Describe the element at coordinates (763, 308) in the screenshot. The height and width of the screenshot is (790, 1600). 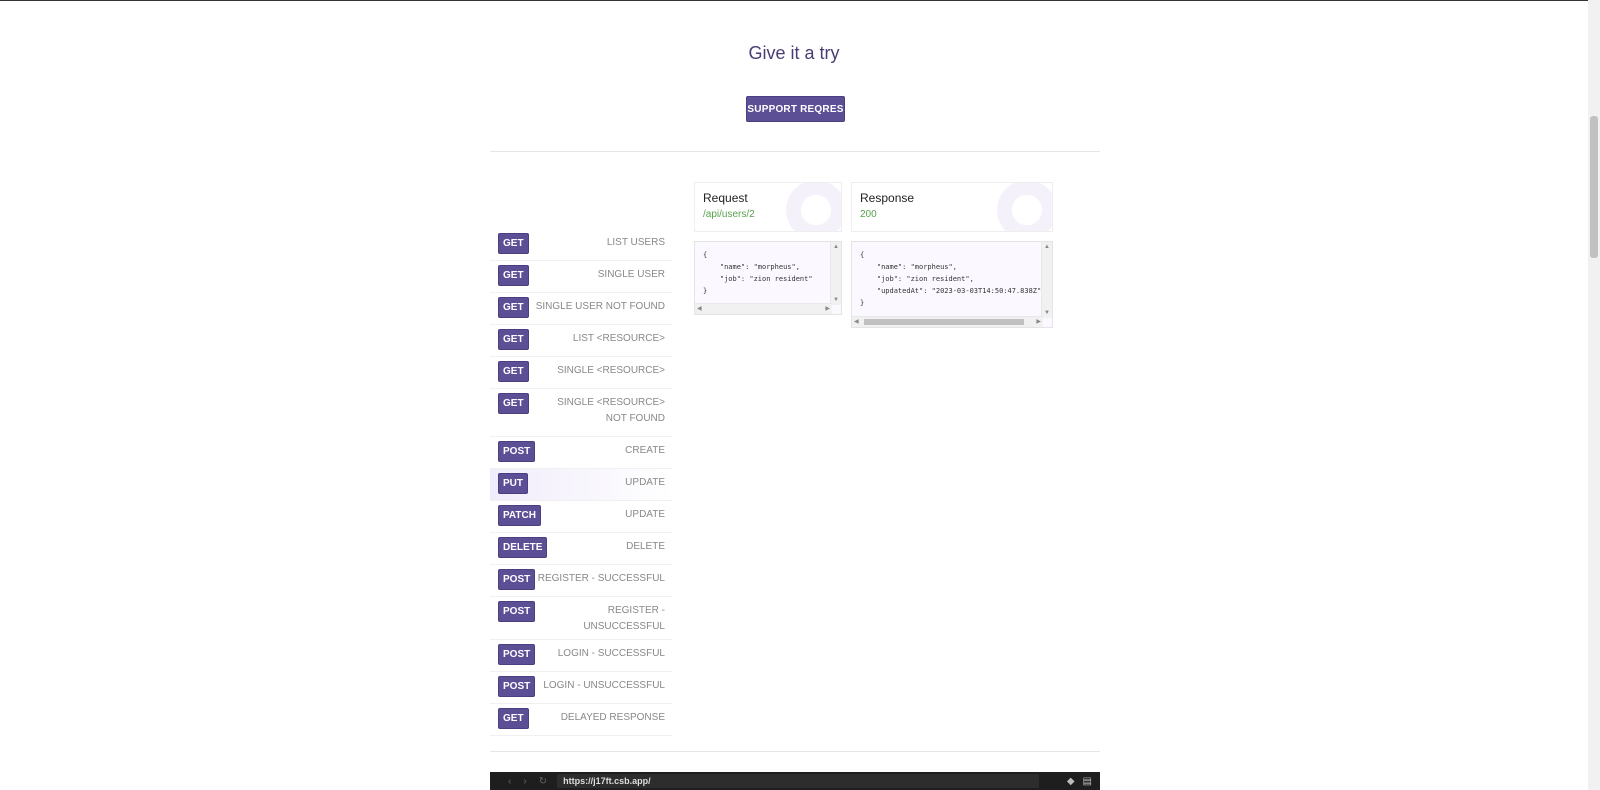
I see `request-horizontal-scrollbar: ◀ ▶` at that location.